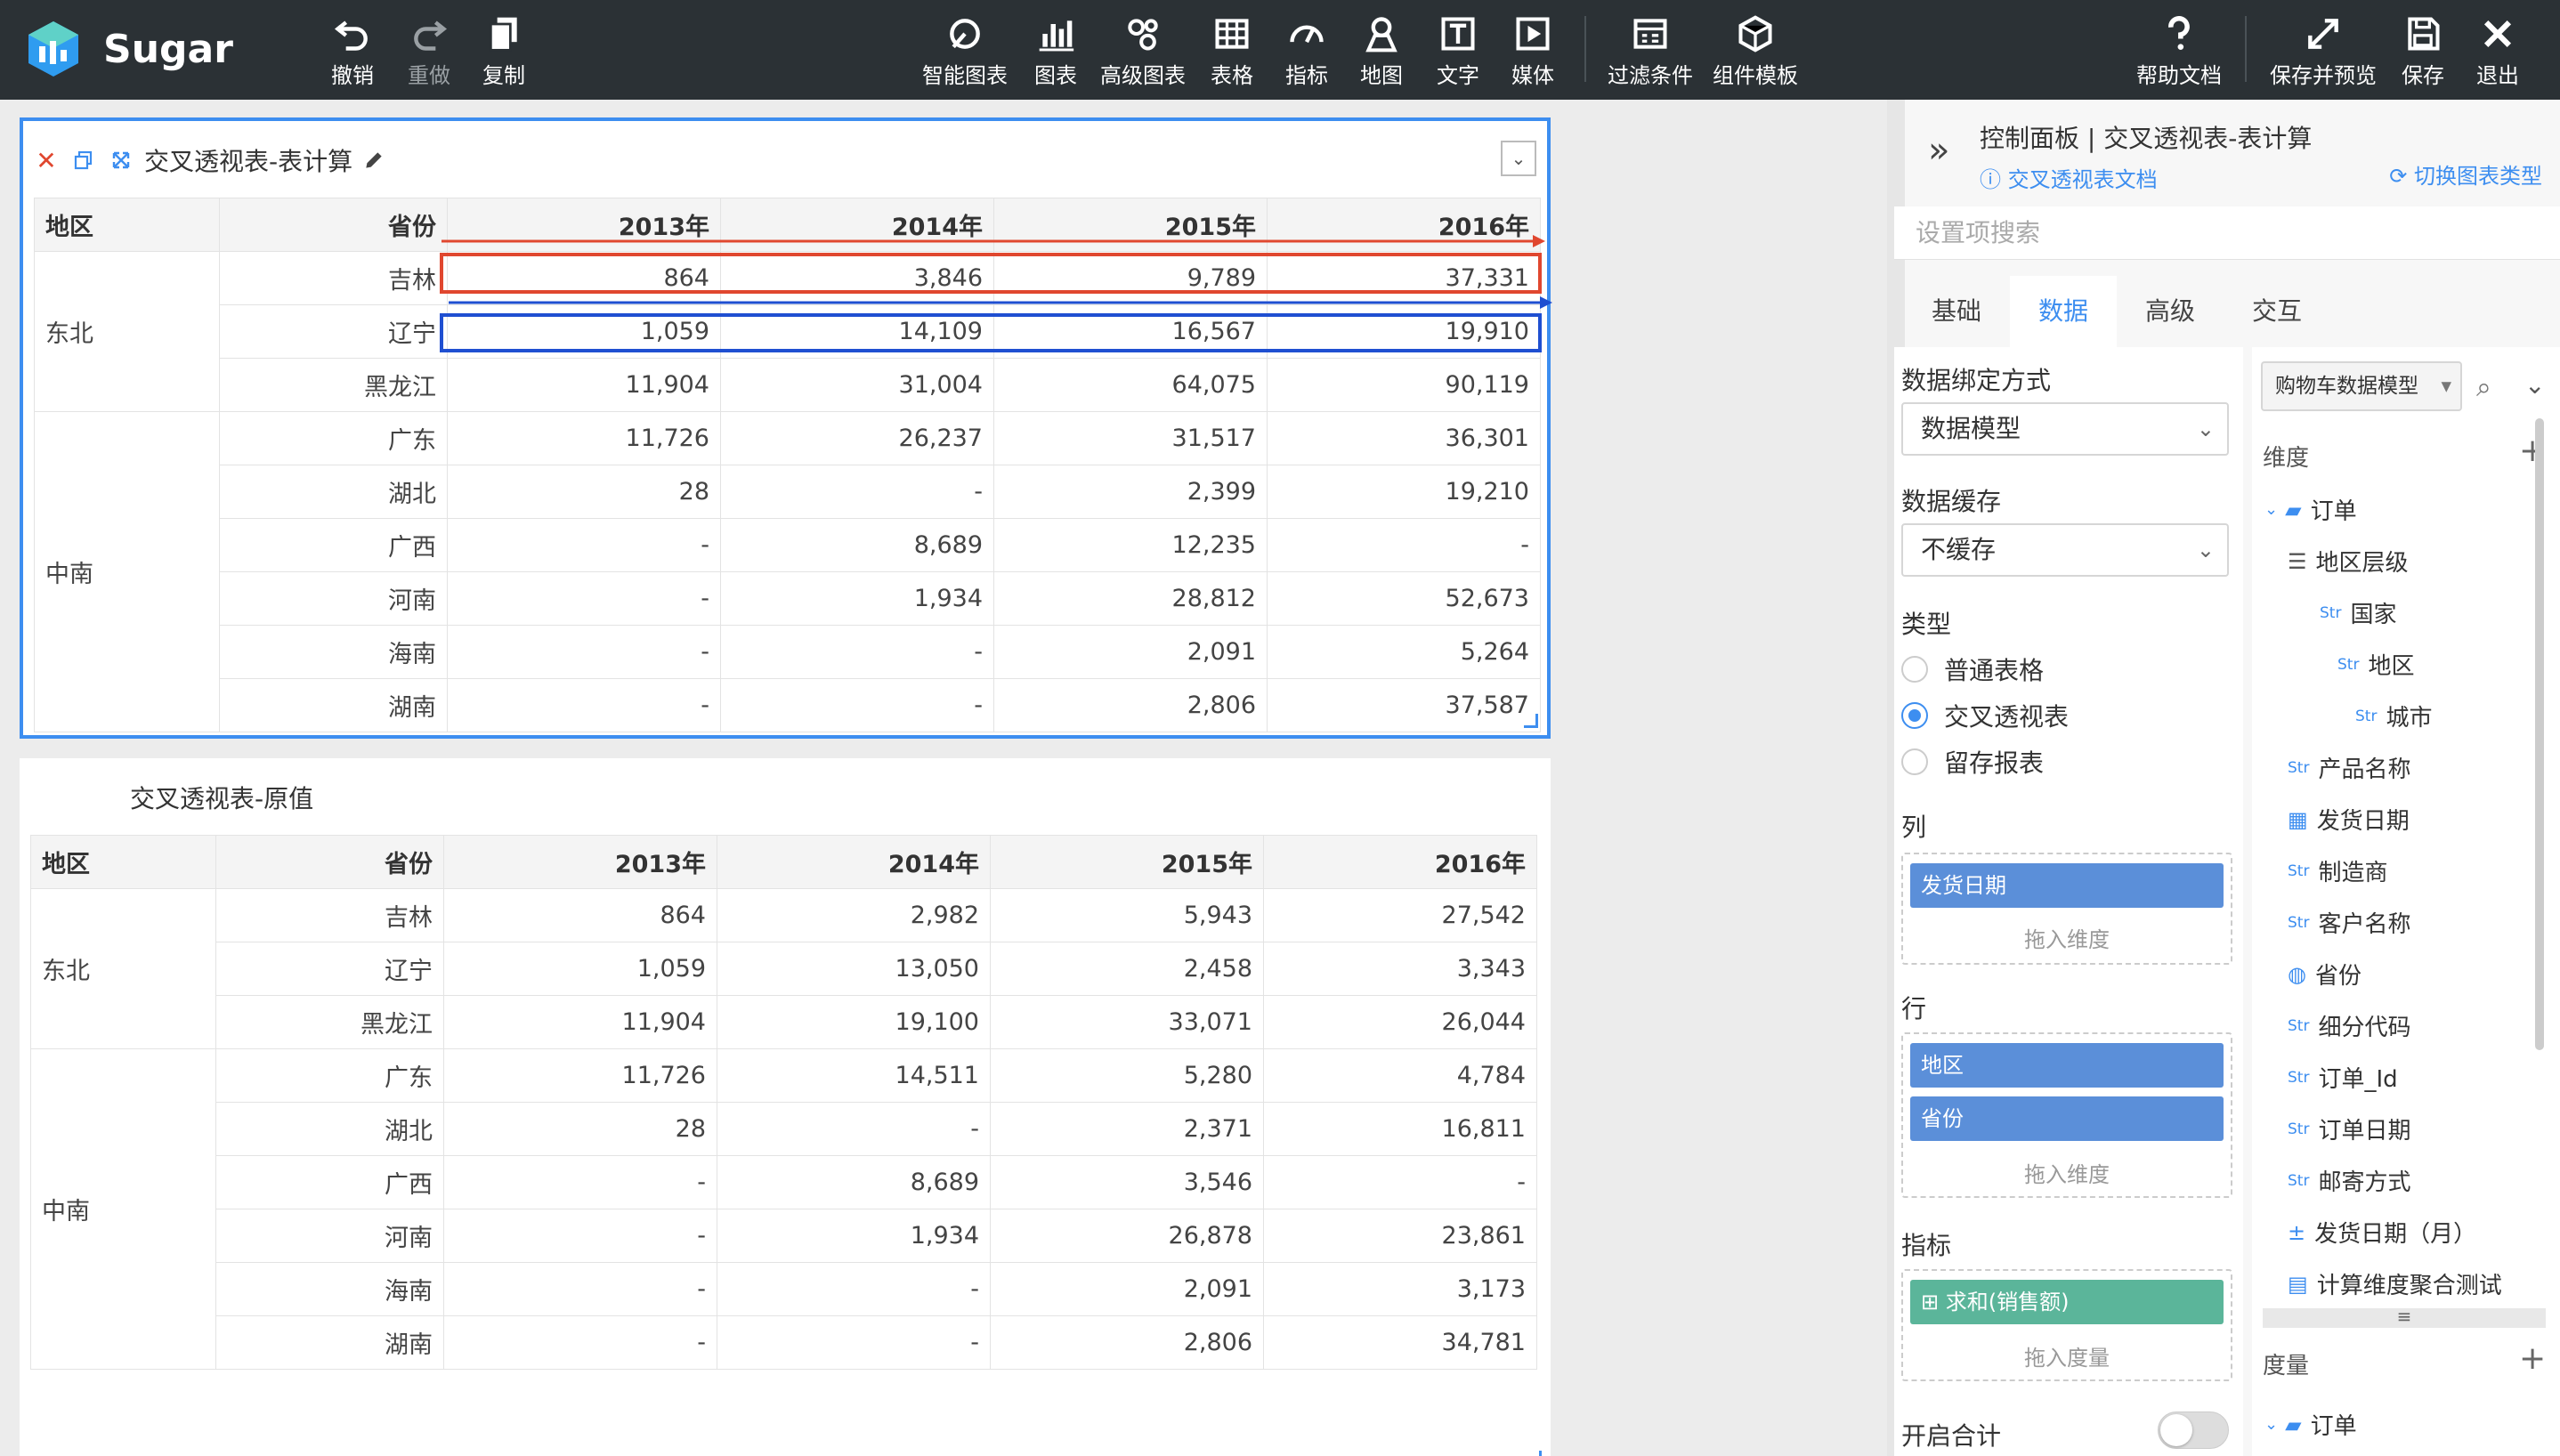  Describe the element at coordinates (2171, 311) in the screenshot. I see `tab-advanced: 高级` at that location.